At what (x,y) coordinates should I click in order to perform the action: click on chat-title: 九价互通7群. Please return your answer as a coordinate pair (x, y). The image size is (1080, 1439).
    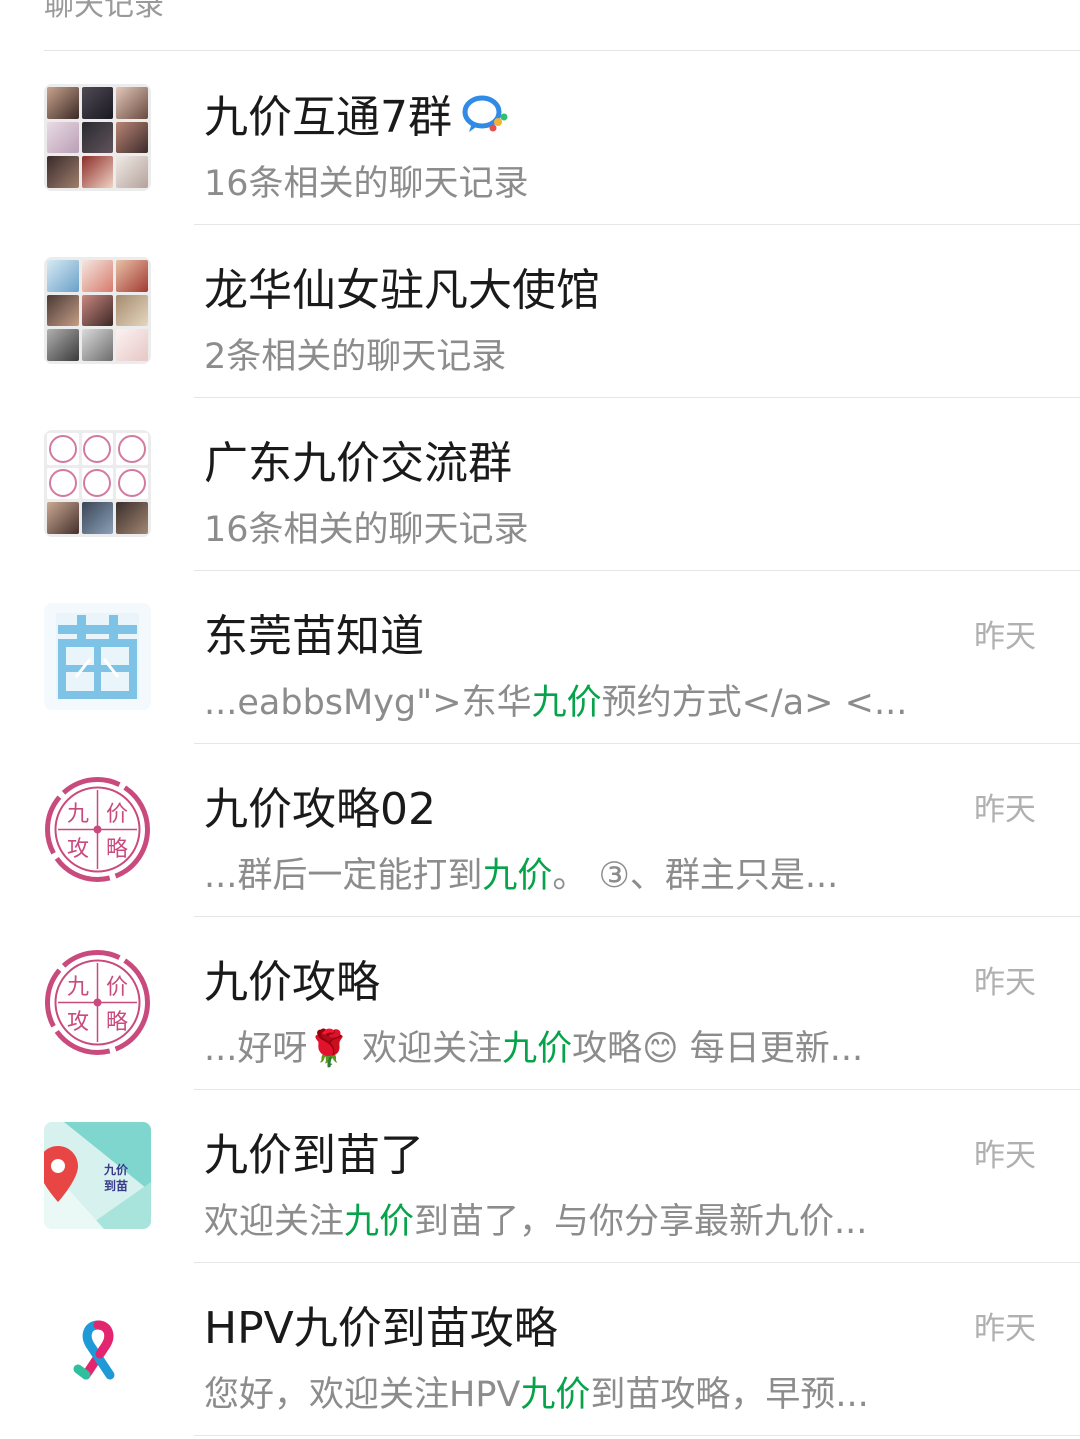
    Looking at the image, I should click on (356, 120).